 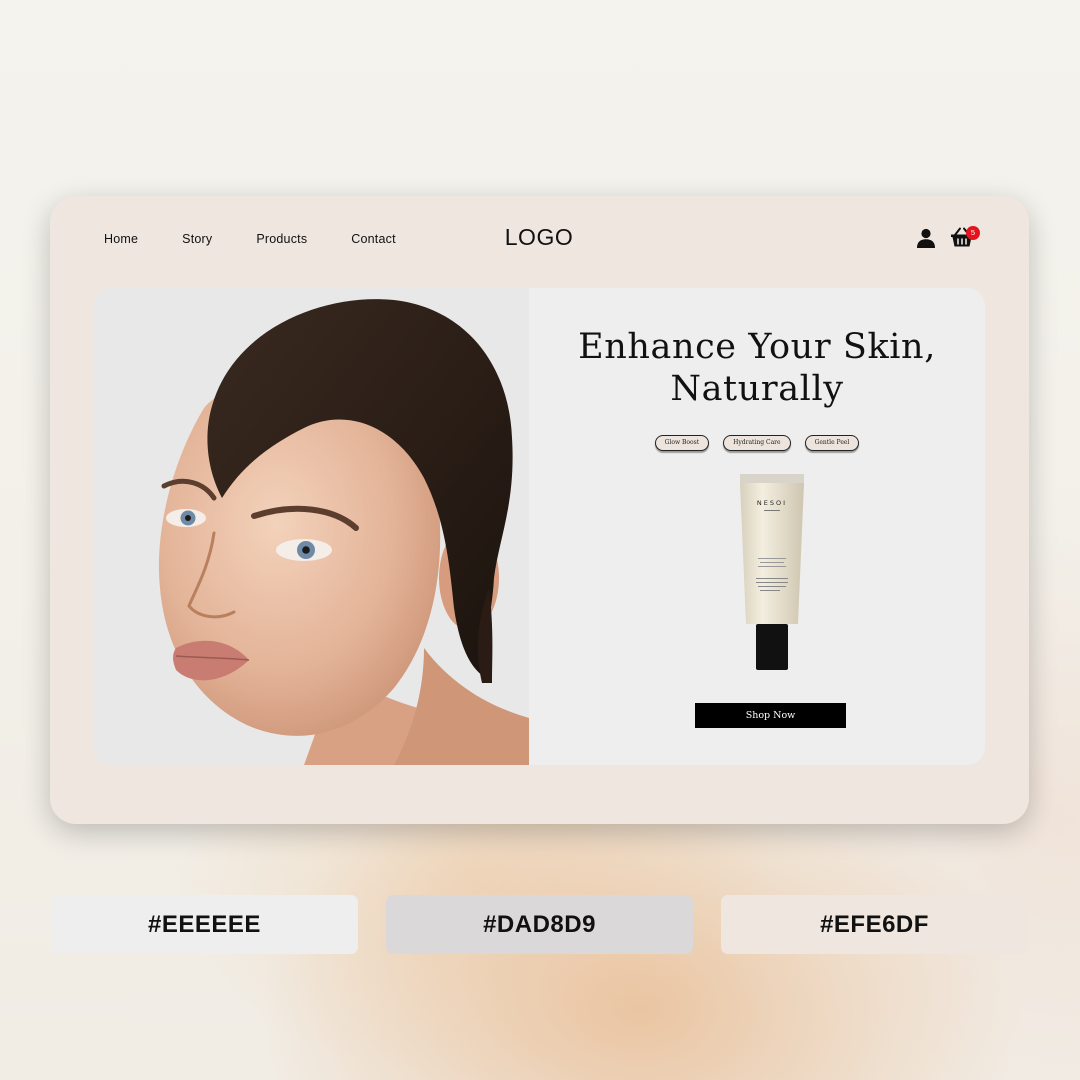 What do you see at coordinates (757, 389) in the screenshot?
I see `headline-line-2: Naturally` at bounding box center [757, 389].